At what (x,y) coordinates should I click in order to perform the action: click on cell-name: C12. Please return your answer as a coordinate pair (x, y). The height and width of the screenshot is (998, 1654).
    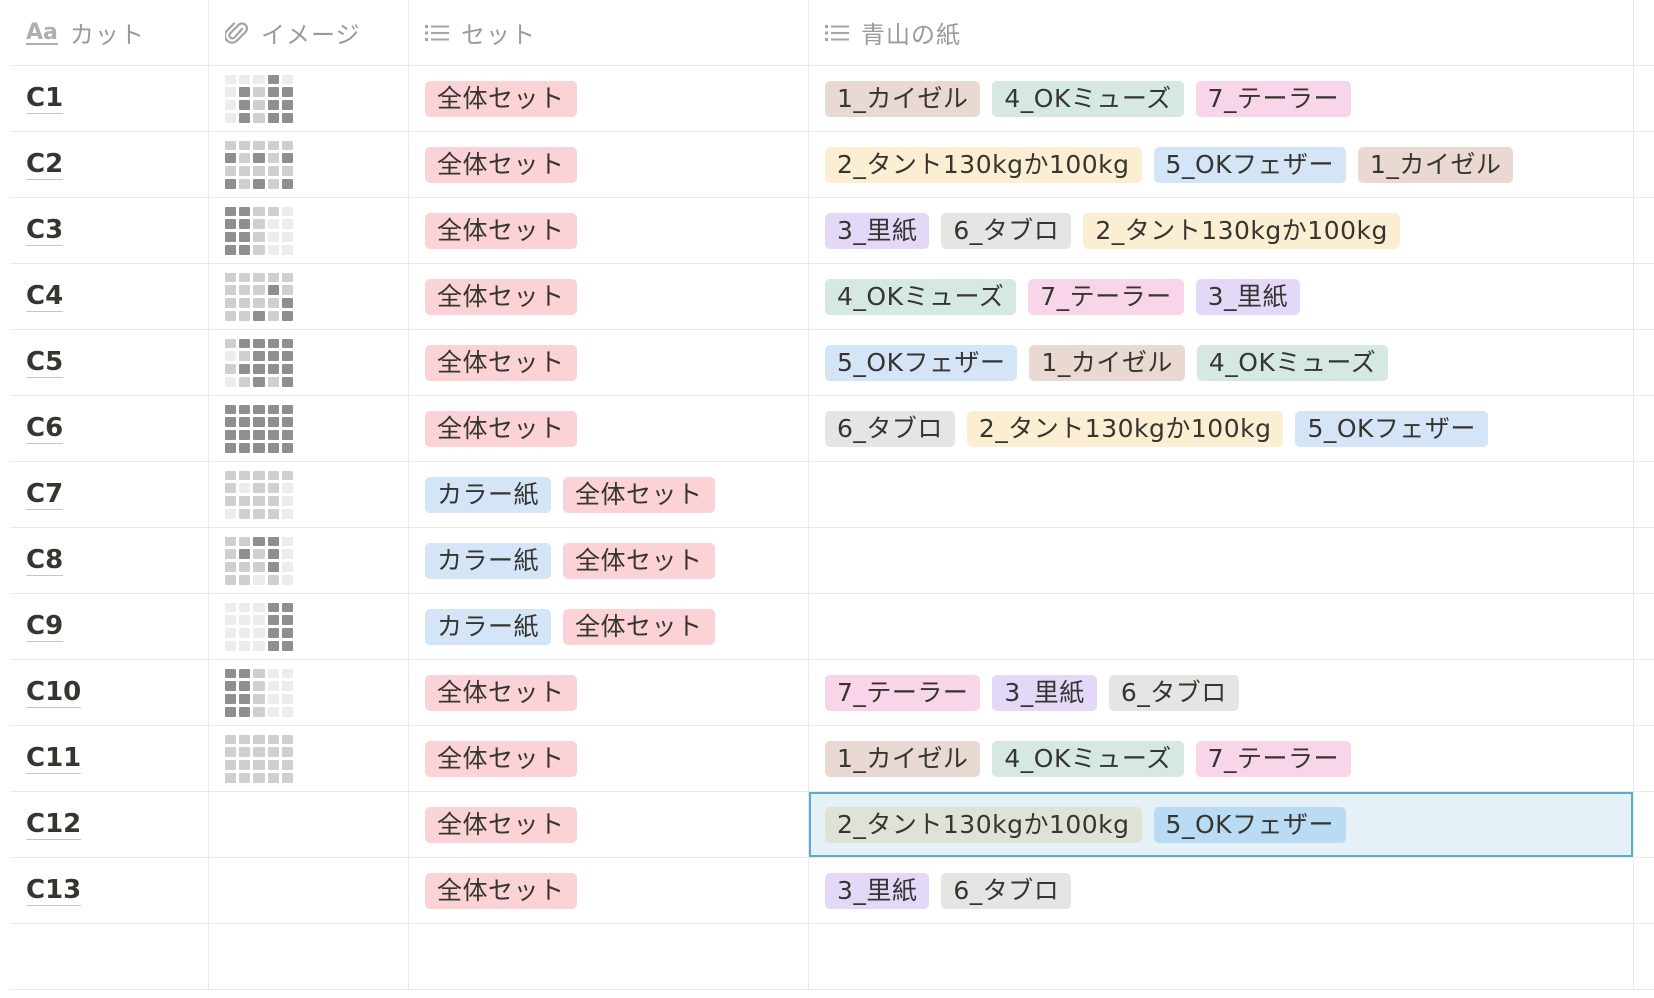
    Looking at the image, I should click on (109, 824).